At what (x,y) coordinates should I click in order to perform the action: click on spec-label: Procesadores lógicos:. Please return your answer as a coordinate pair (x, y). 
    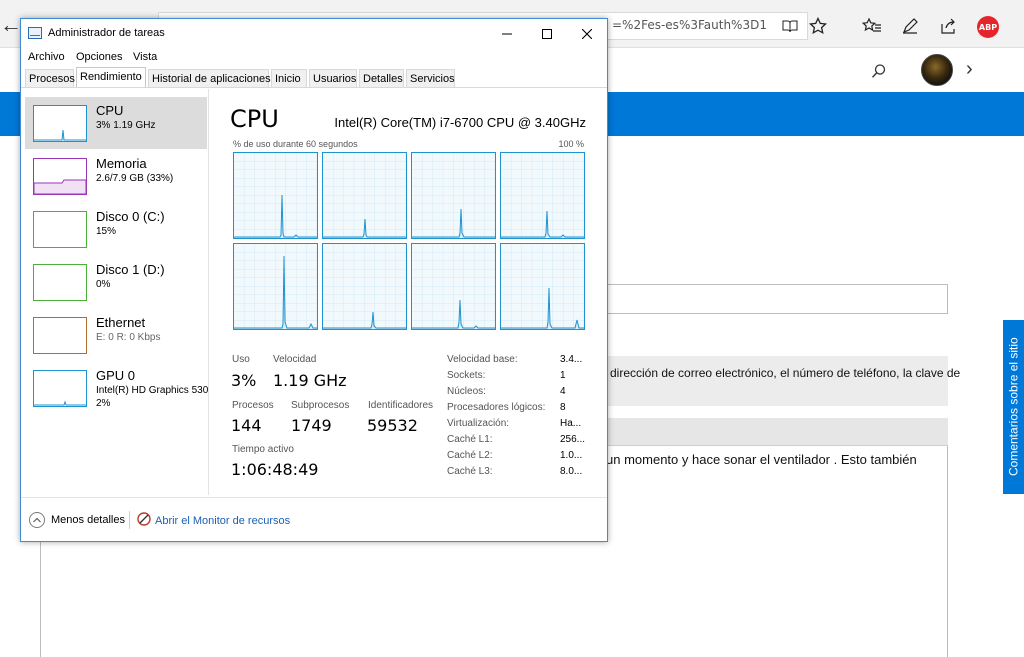
    Looking at the image, I should click on (496, 407).